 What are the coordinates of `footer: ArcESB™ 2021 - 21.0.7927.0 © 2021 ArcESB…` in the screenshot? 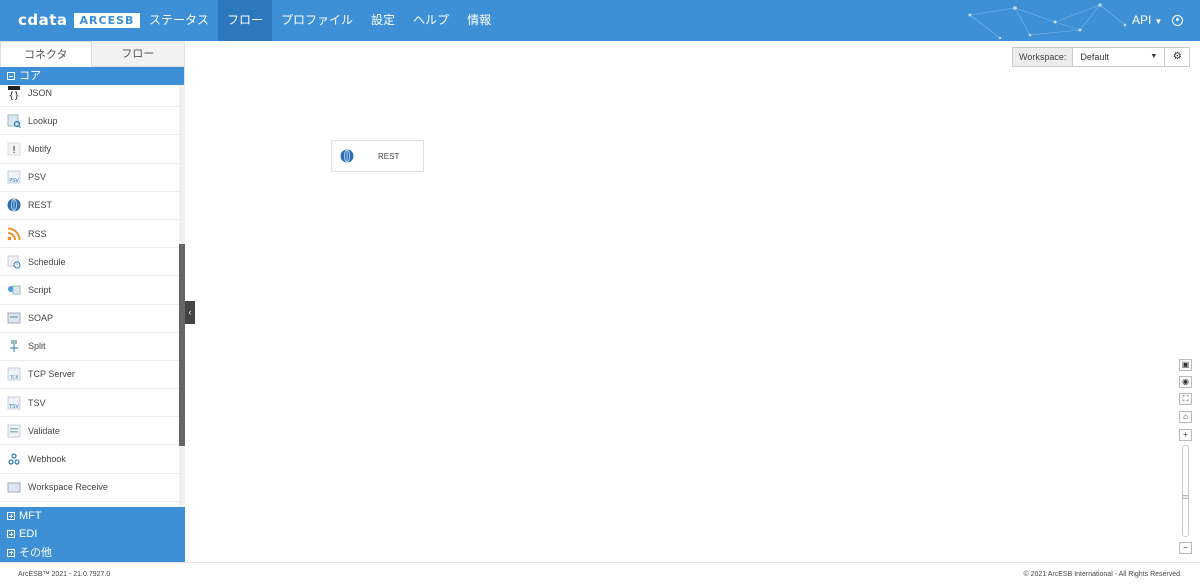 It's located at (600, 574).